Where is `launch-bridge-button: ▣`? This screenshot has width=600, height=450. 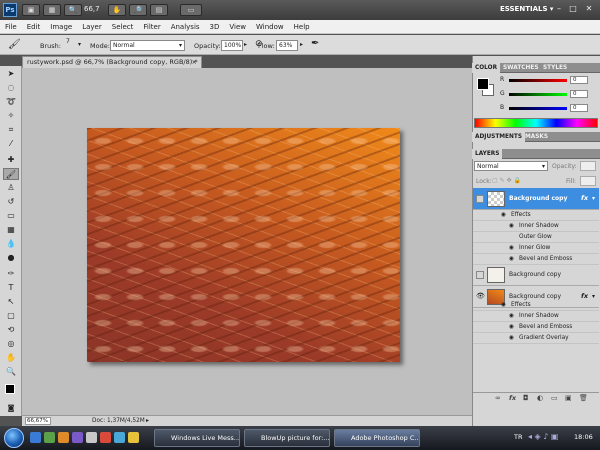
launch-bridge-button: ▣ is located at coordinates (31, 10).